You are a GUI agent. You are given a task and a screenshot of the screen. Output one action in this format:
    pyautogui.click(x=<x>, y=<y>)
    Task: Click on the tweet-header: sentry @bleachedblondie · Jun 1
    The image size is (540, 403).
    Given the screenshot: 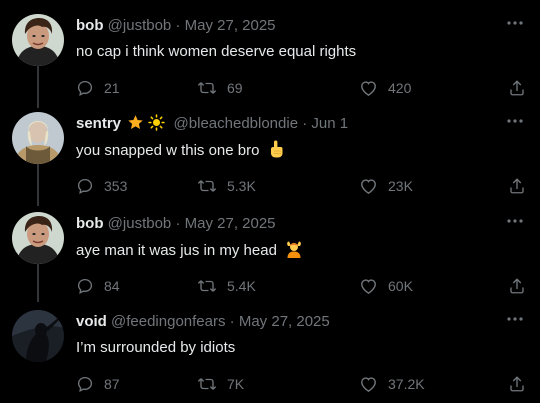 What is the action you would take?
    pyautogui.click(x=288, y=124)
    